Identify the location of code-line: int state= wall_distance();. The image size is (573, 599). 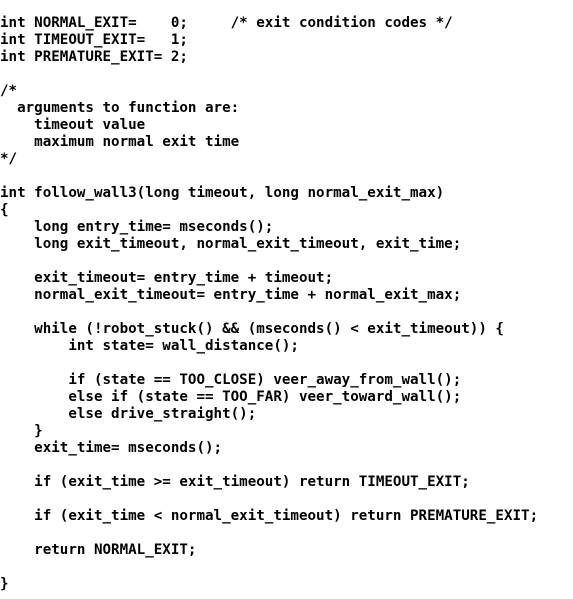
(149, 346).